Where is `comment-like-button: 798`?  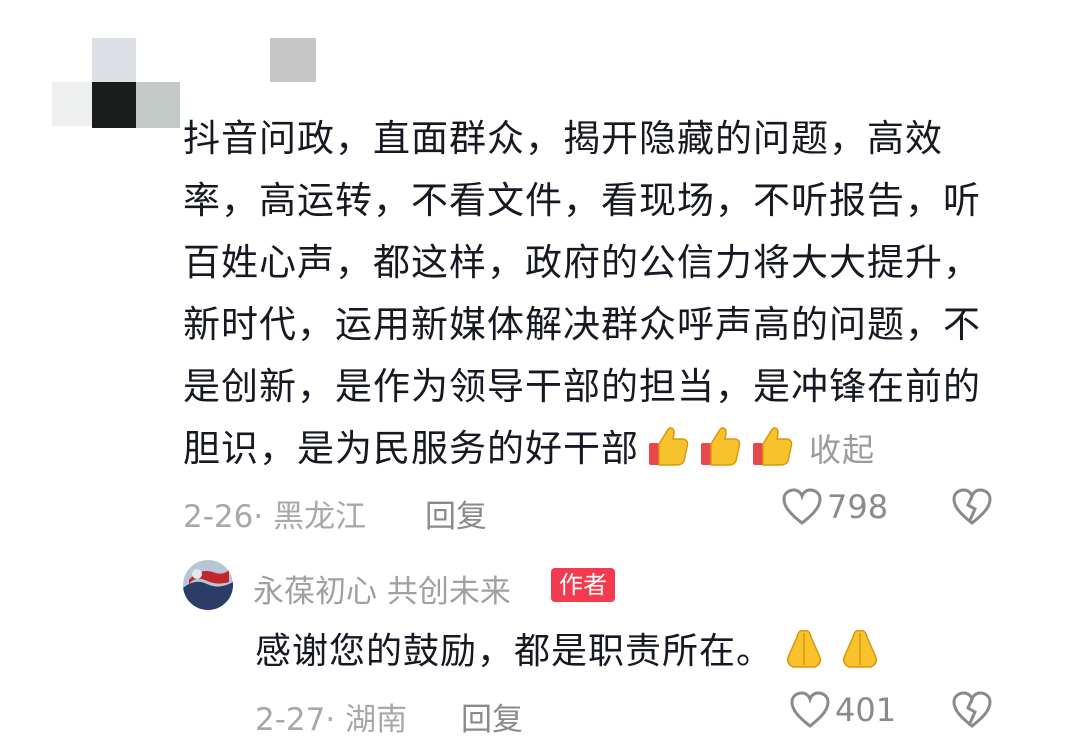
comment-like-button: 798 is located at coordinates (834, 507).